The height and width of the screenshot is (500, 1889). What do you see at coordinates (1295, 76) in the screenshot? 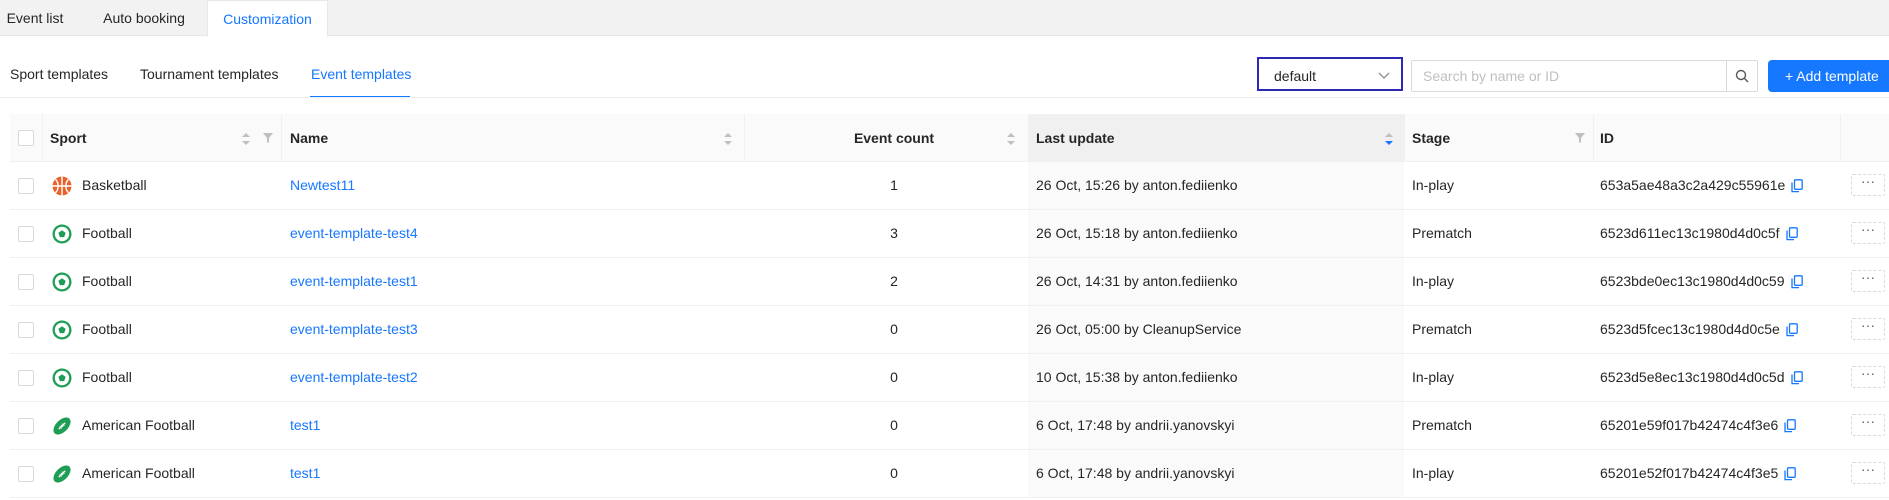
I see `select-value: default` at bounding box center [1295, 76].